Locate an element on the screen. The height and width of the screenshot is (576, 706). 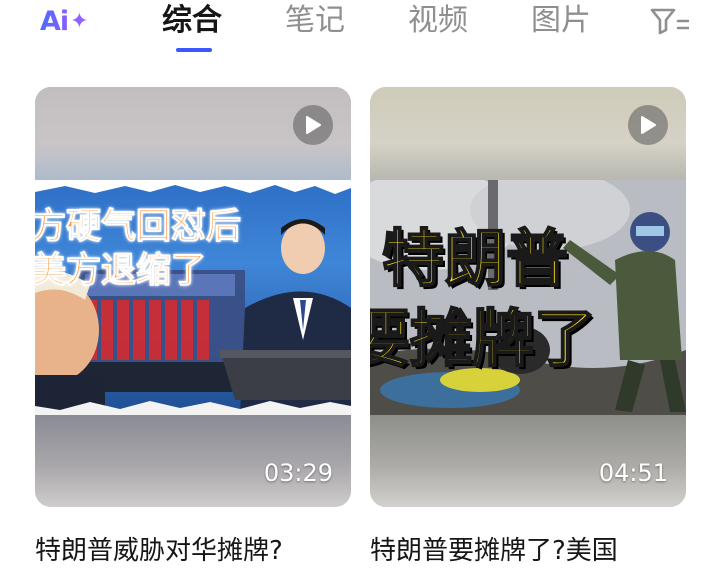
video-duration: 03:29 is located at coordinates (298, 473).